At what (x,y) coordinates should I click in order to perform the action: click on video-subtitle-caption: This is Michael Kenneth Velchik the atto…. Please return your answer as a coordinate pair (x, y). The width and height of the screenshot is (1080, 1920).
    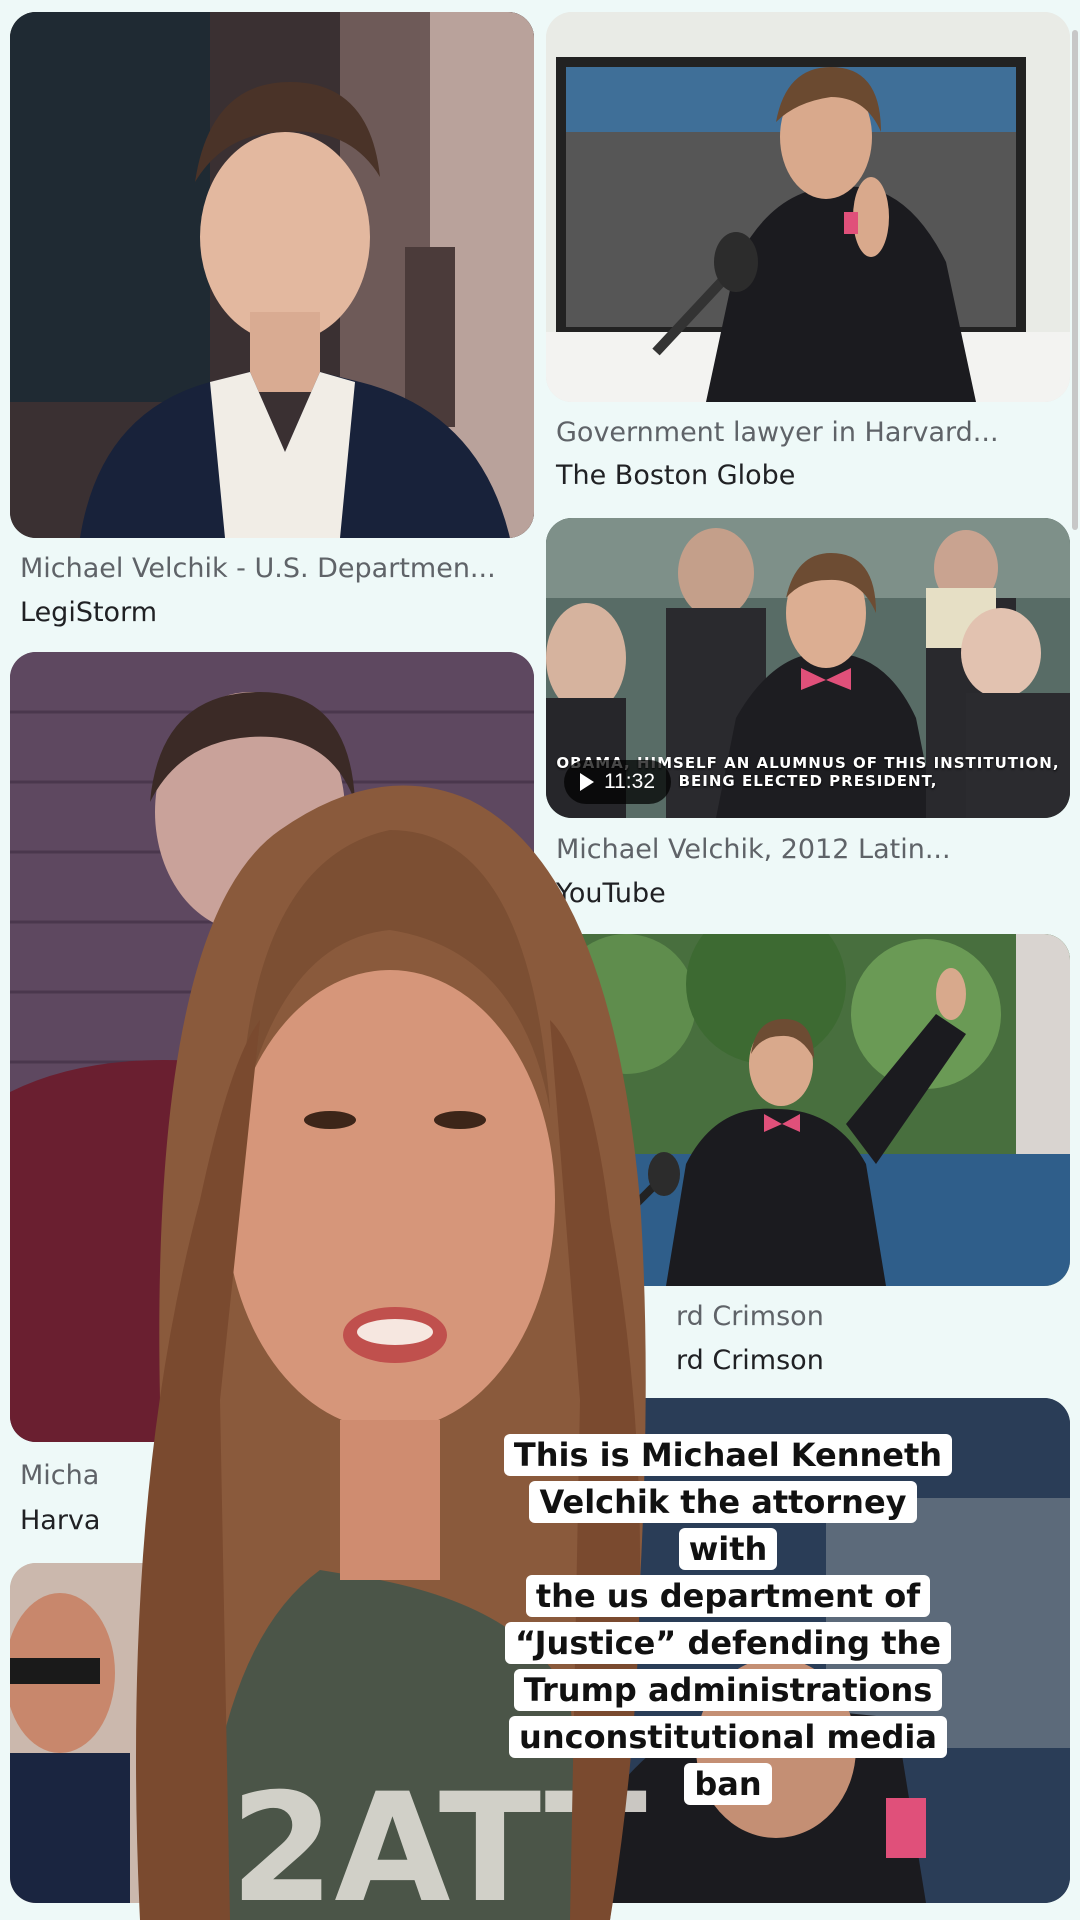
    Looking at the image, I should click on (728, 1620).